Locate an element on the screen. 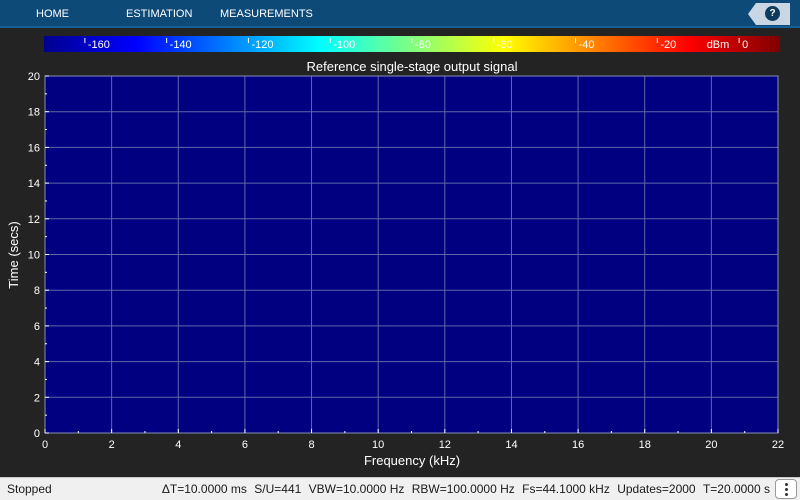  status-samples-per-update: S/U=441 is located at coordinates (278, 489).